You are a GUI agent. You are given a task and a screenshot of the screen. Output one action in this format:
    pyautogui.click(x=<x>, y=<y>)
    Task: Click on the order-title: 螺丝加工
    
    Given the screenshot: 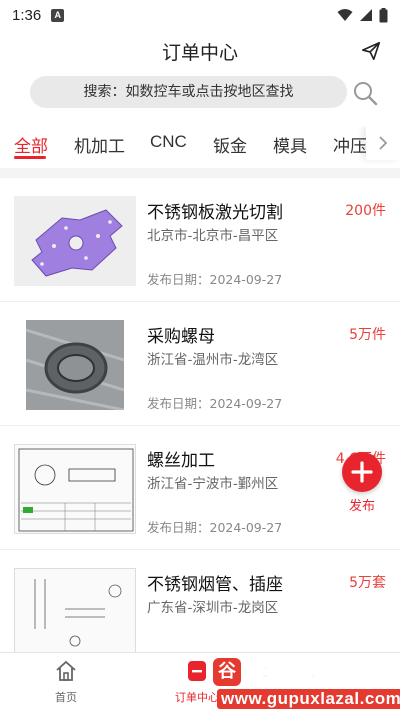 What is the action you would take?
    pyautogui.click(x=181, y=461)
    